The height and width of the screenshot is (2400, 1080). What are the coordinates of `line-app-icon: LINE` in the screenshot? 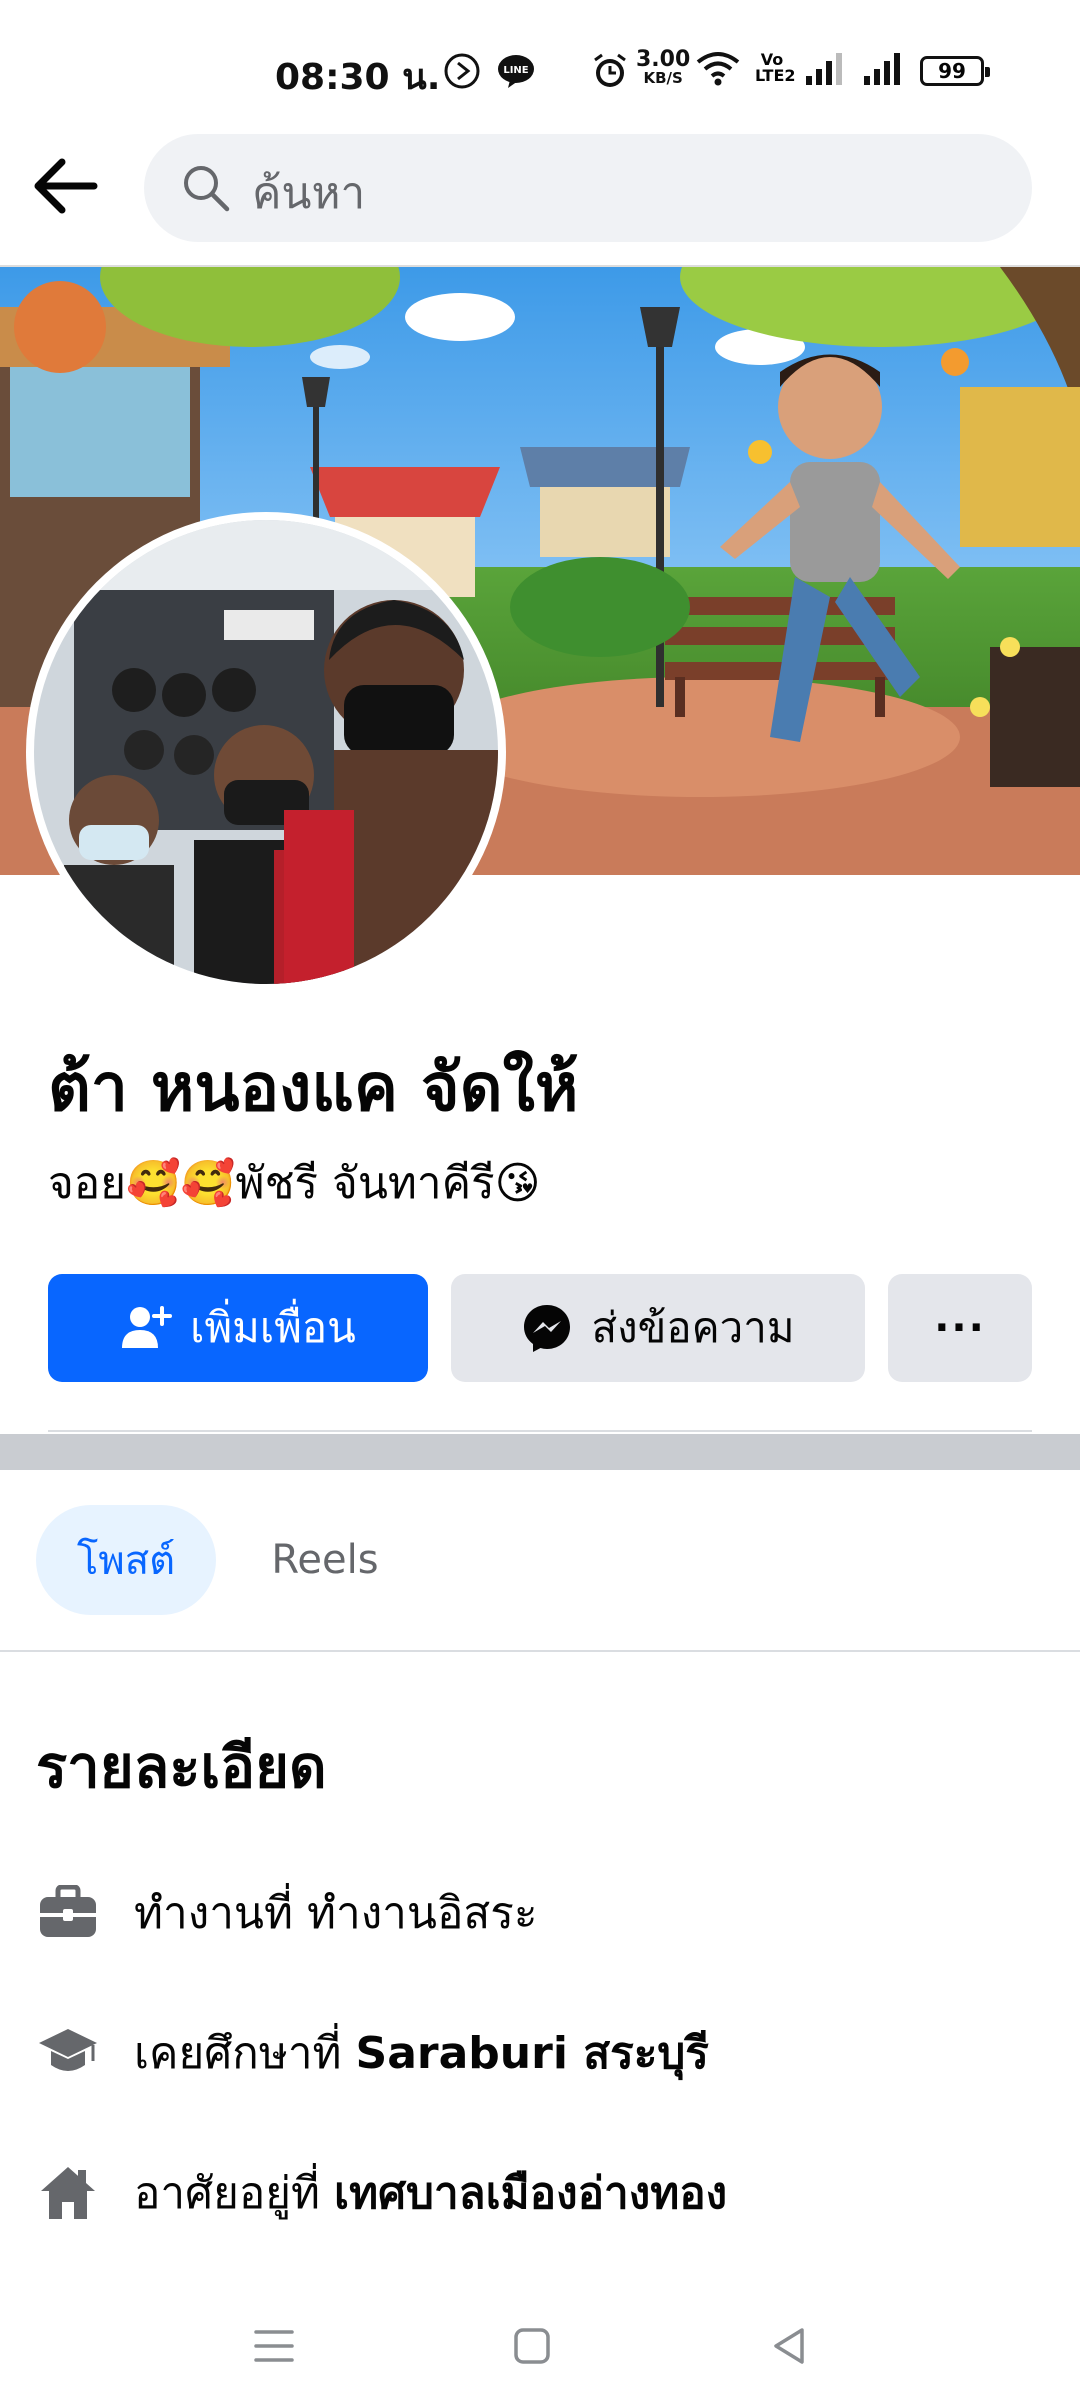 It's located at (516, 73).